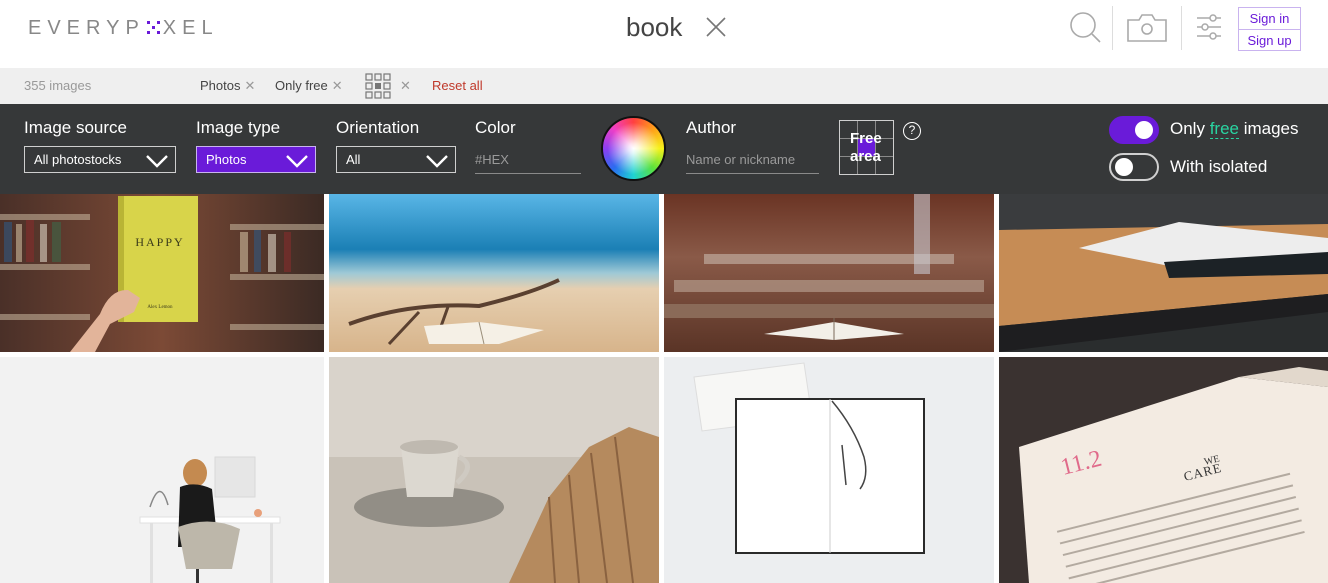 Image resolution: width=1328 pixels, height=583 pixels. What do you see at coordinates (238, 127) in the screenshot?
I see `image-type-label: Image type` at bounding box center [238, 127].